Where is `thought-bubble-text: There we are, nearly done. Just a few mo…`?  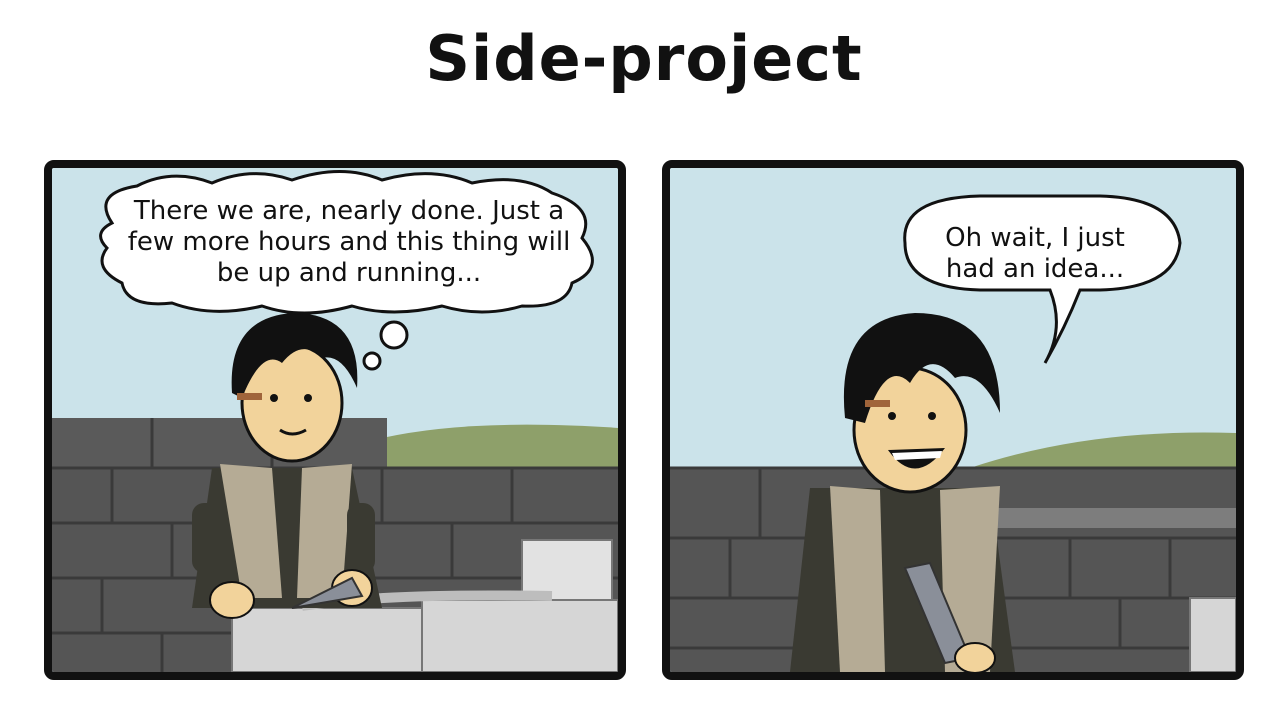
thought-bubble-text: There we are, nearly done. Just a few mo… is located at coordinates (349, 242).